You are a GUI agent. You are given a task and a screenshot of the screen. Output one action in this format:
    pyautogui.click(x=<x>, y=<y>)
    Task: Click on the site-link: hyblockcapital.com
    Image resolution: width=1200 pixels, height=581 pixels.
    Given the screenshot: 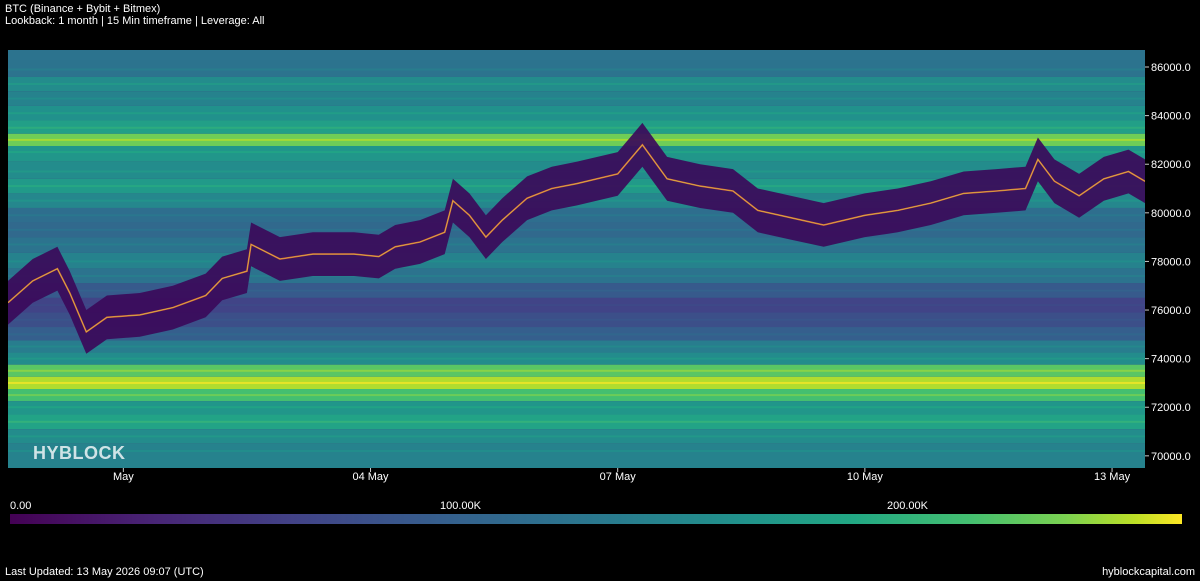 What is the action you would take?
    pyautogui.click(x=1148, y=572)
    